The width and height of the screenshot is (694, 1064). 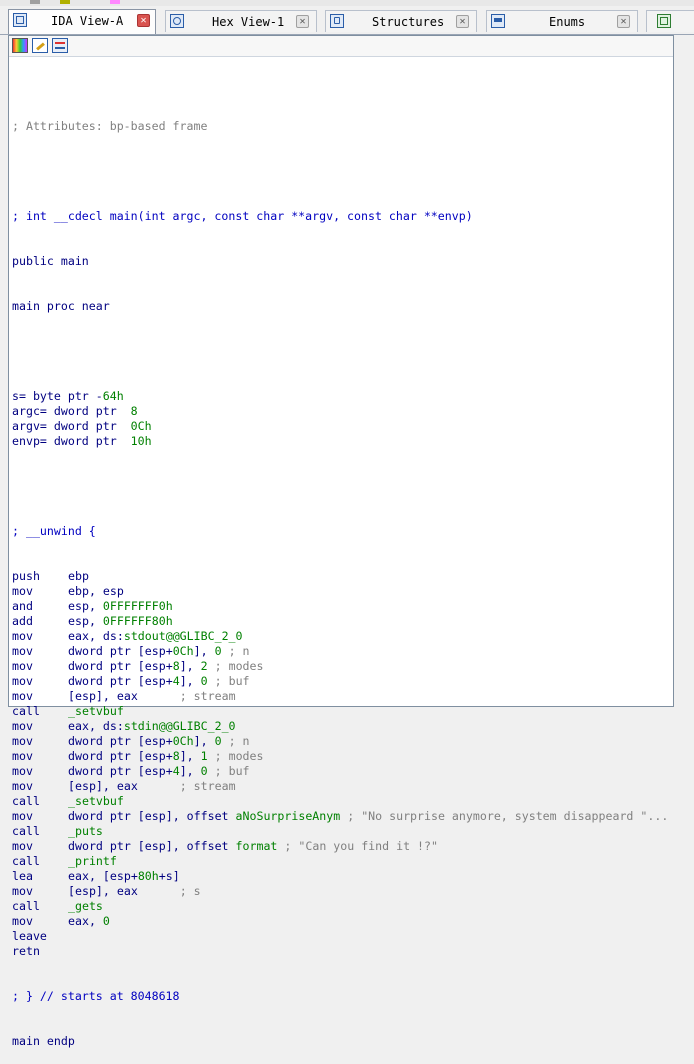 What do you see at coordinates (343, 426) in the screenshot?
I see `stack-var-line: argv= dword ptr 0Ch` at bounding box center [343, 426].